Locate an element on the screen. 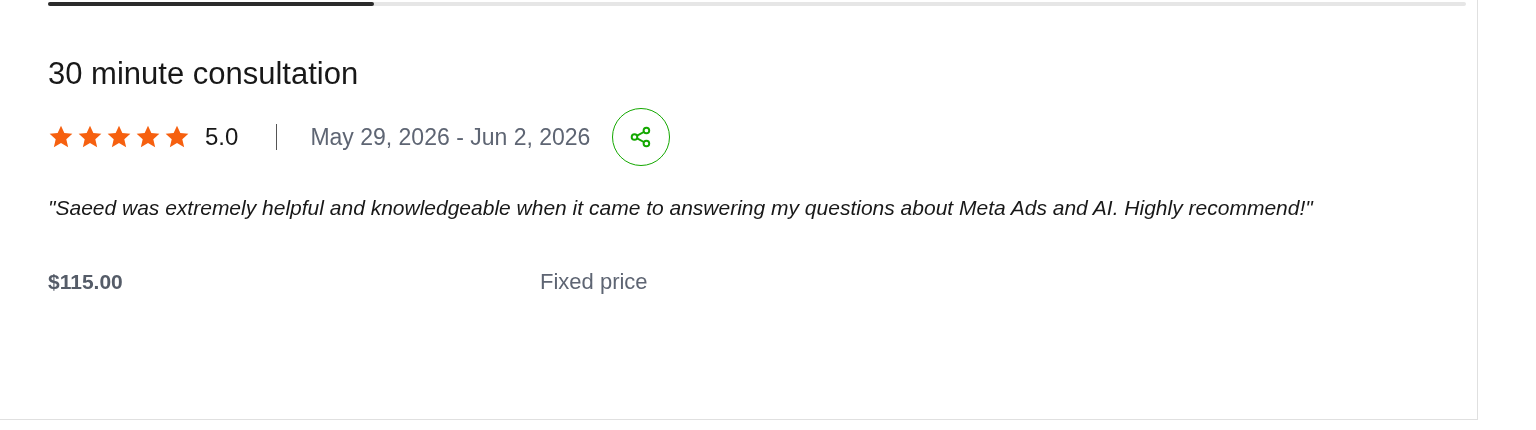 Image resolution: width=1536 pixels, height=430 pixels. price-type: Fixed price is located at coordinates (594, 282).